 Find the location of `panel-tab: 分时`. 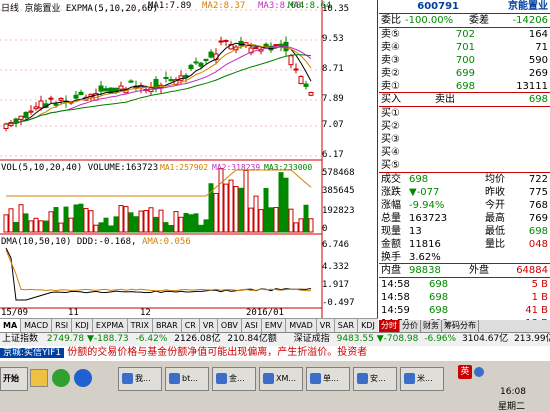

panel-tab: 分时 is located at coordinates (389, 326).